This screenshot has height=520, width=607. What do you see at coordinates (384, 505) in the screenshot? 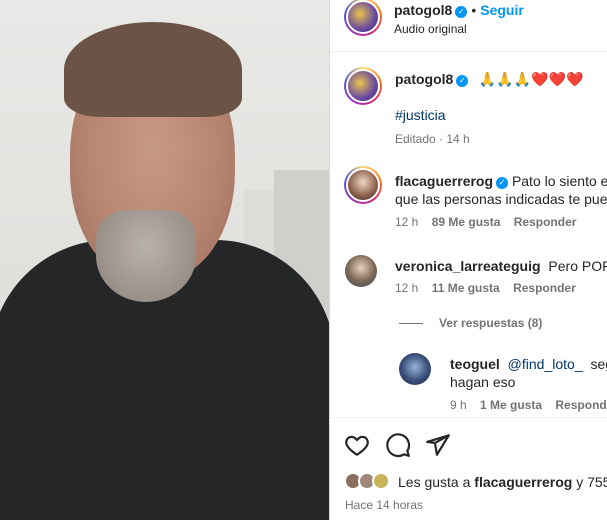
I see `post-time: Hace 14 horas` at bounding box center [384, 505].